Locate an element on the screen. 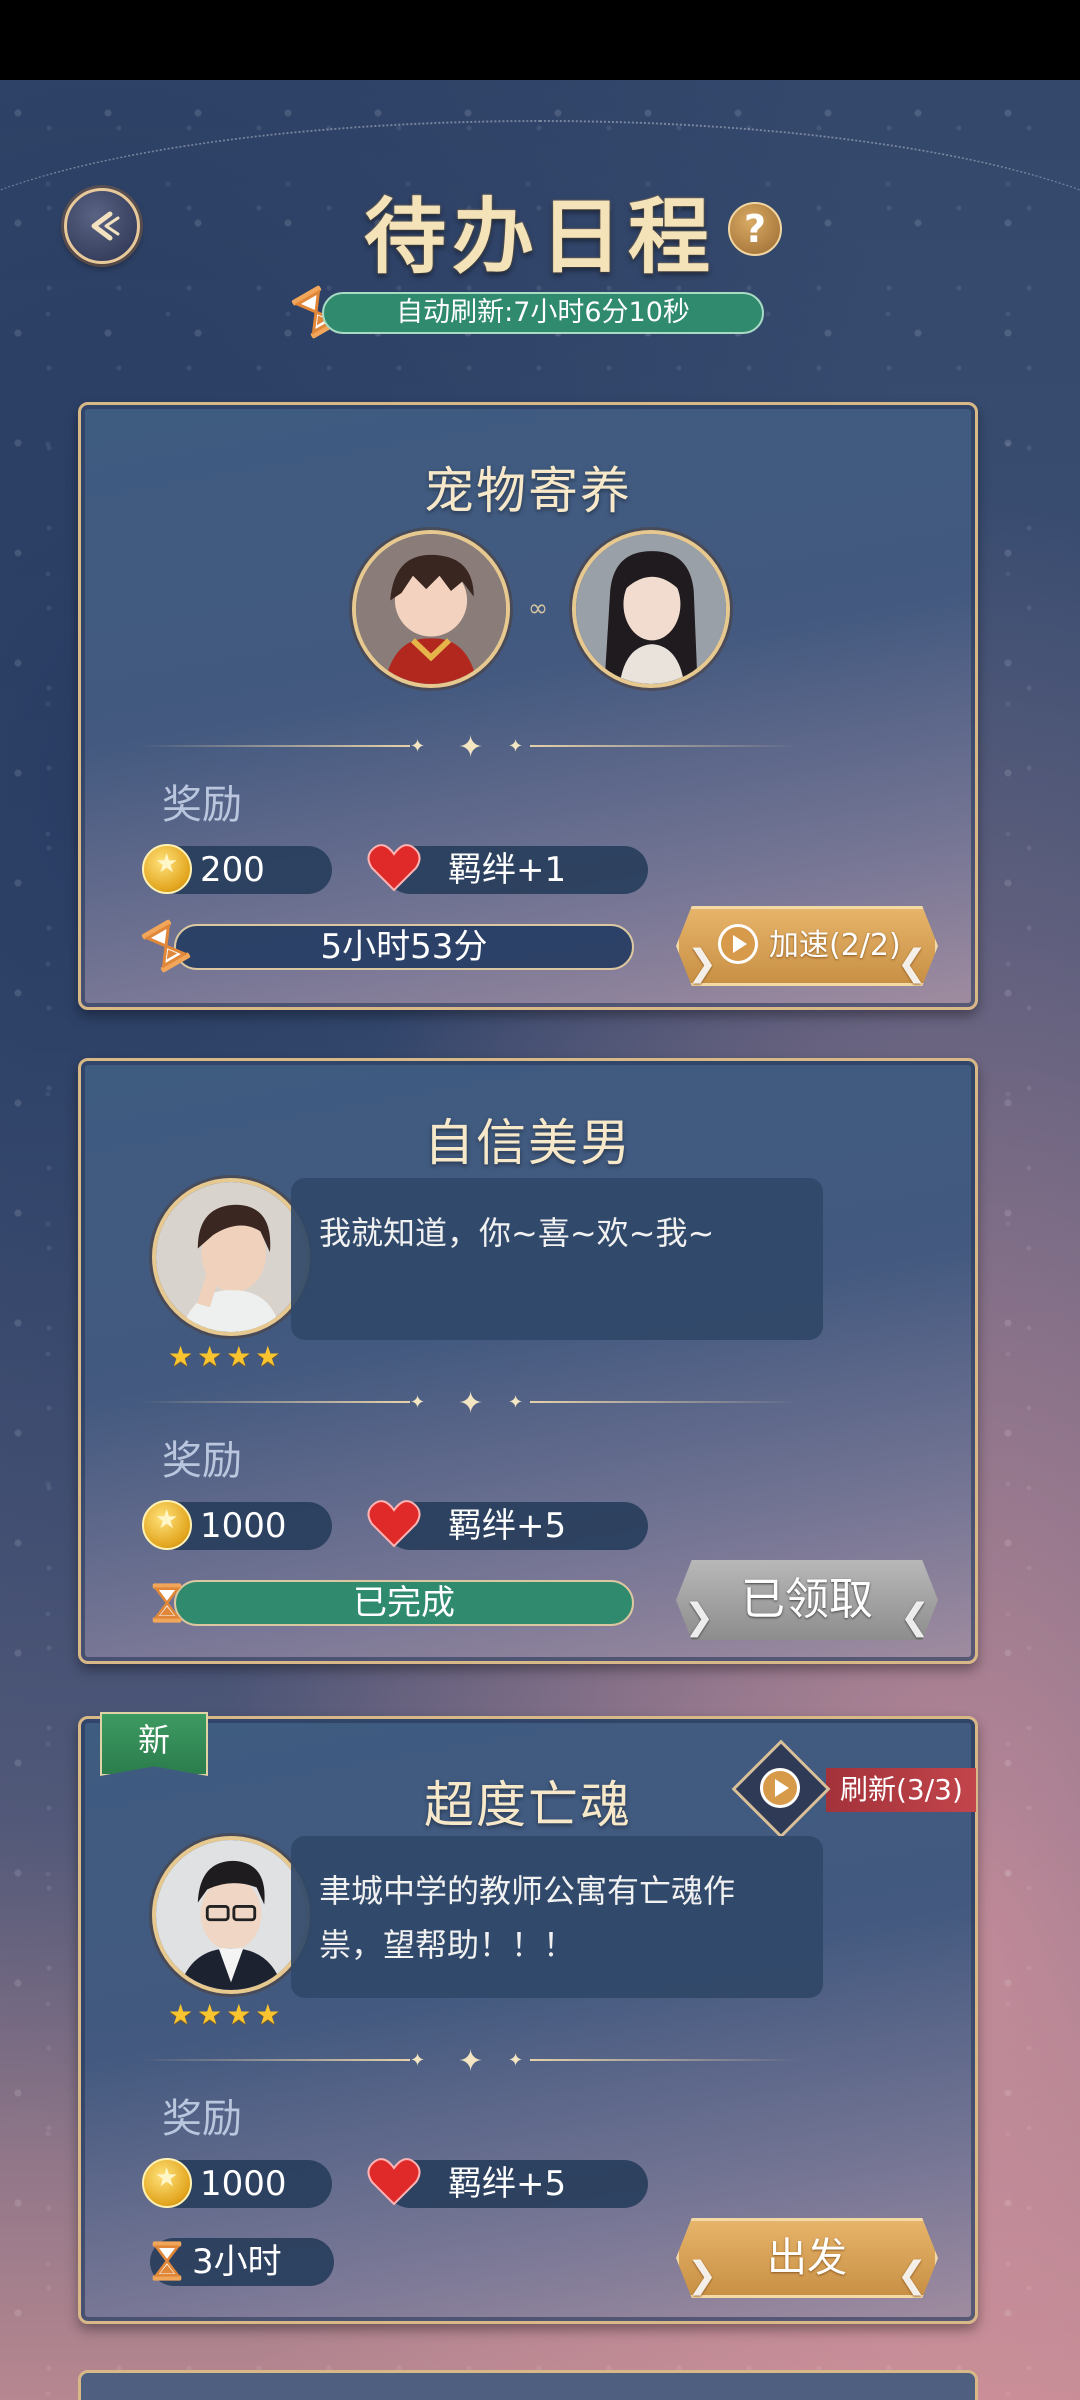 This screenshot has height=2400, width=1080. message-bubble: 我就知道，你~喜~欢~我~ is located at coordinates (557, 1259).